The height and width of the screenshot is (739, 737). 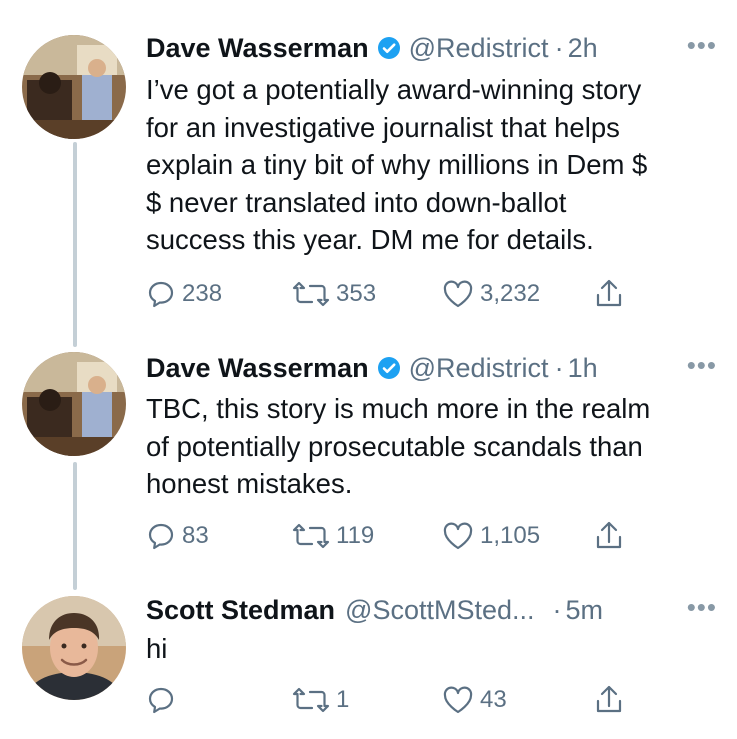 I want to click on tweet-header: Dave Wasserman @Redistrict · 2h •••, so click(x=431, y=48).